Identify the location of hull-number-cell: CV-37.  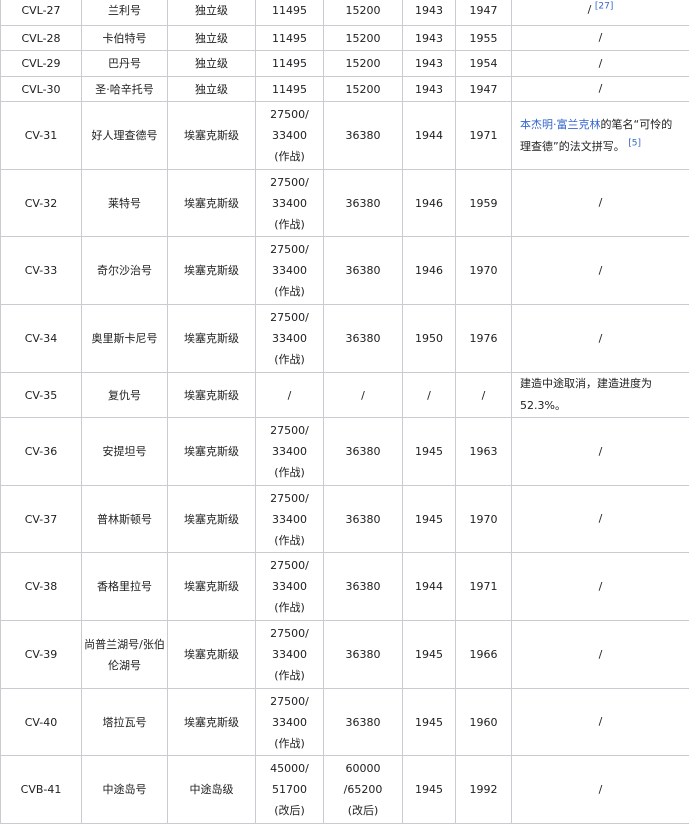
(41, 519).